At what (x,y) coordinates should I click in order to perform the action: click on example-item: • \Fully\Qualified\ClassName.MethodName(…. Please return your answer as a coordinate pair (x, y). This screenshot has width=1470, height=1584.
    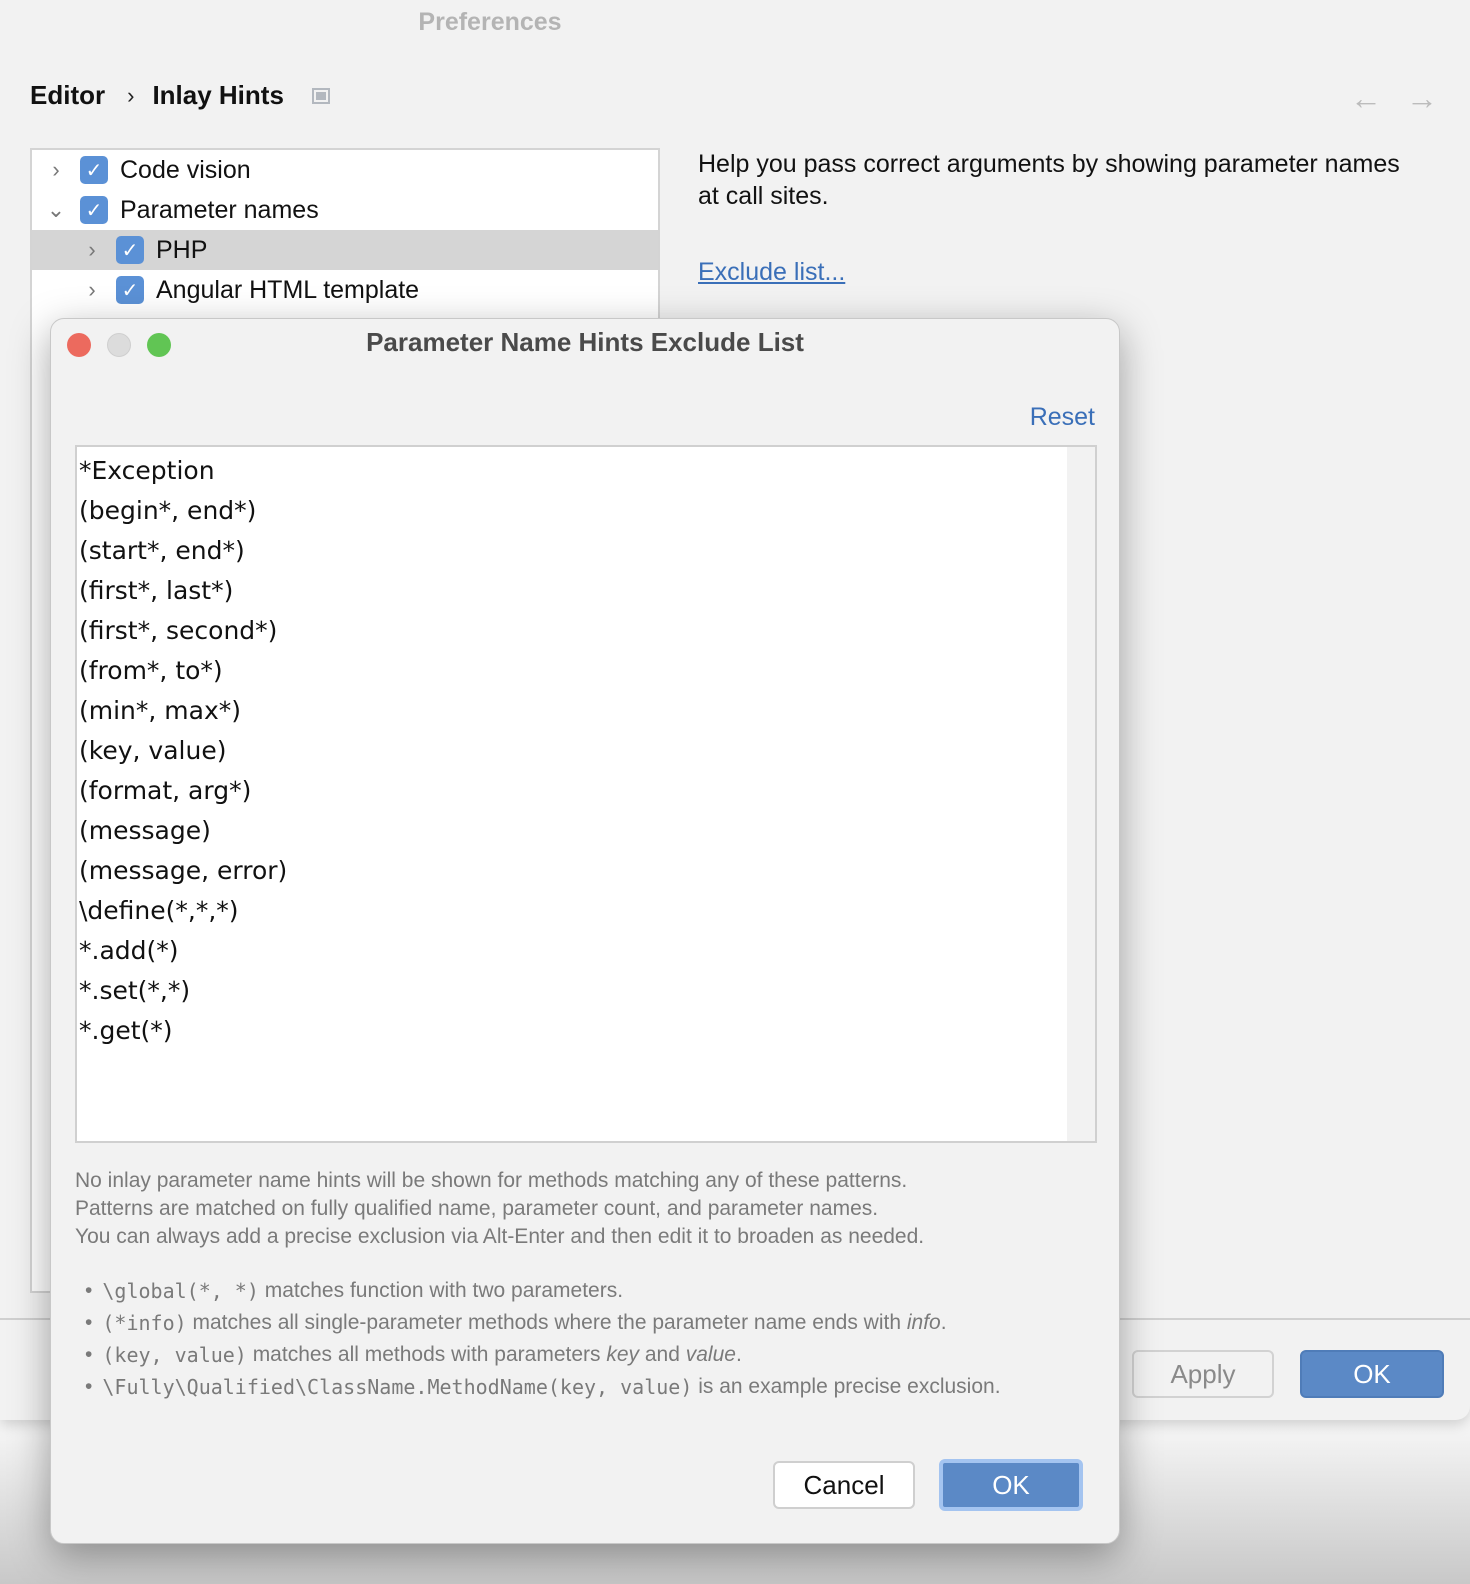
    Looking at the image, I should click on (543, 1387).